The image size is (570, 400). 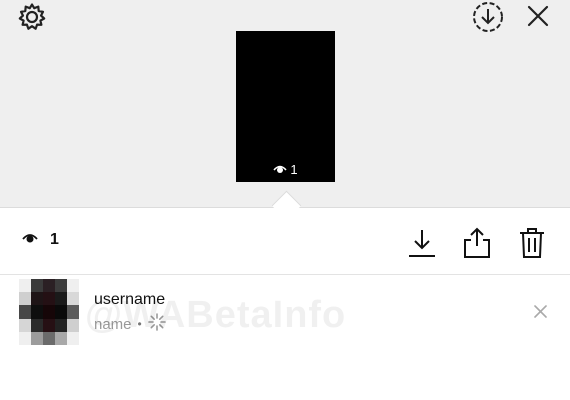 What do you see at coordinates (32, 17) in the screenshot?
I see `gear-icon` at bounding box center [32, 17].